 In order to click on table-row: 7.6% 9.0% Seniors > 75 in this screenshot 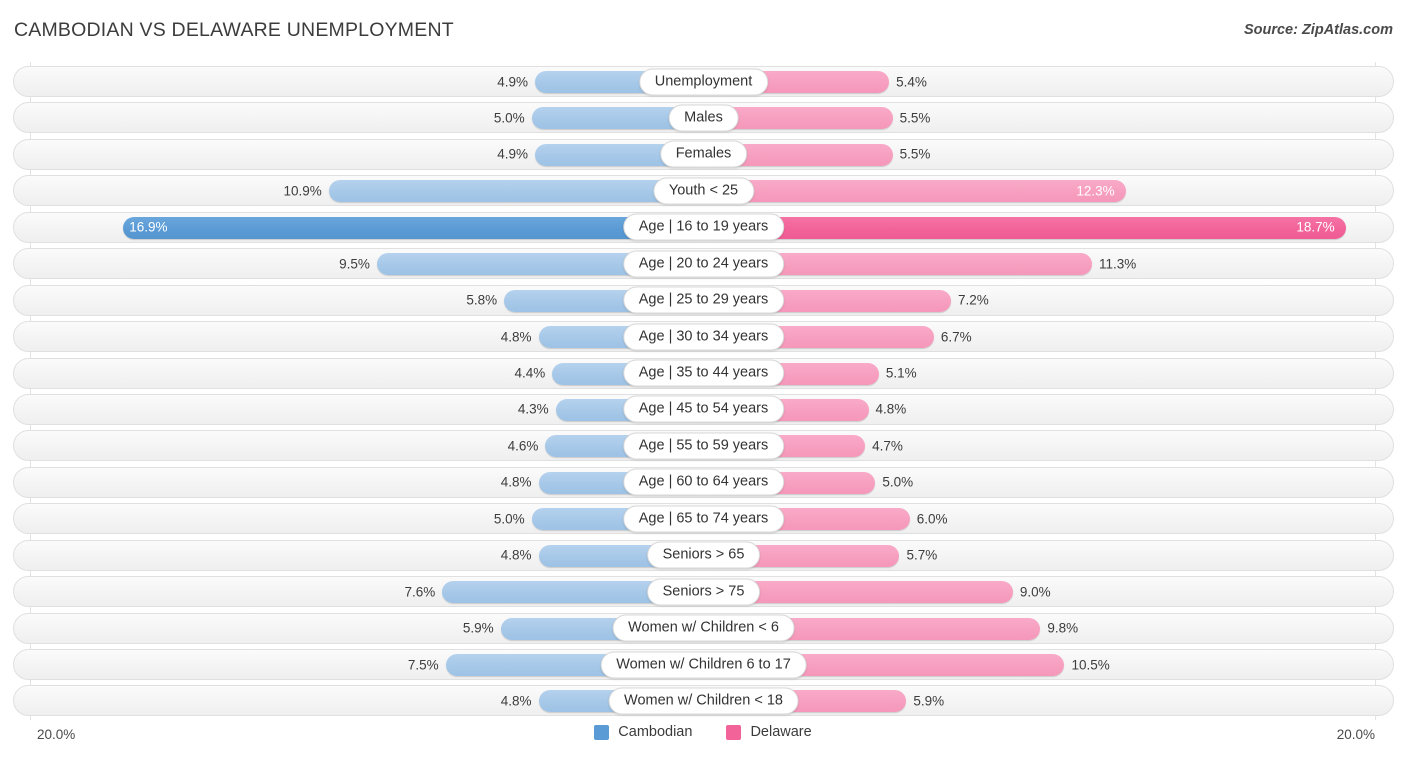, I will do `click(703, 592)`.